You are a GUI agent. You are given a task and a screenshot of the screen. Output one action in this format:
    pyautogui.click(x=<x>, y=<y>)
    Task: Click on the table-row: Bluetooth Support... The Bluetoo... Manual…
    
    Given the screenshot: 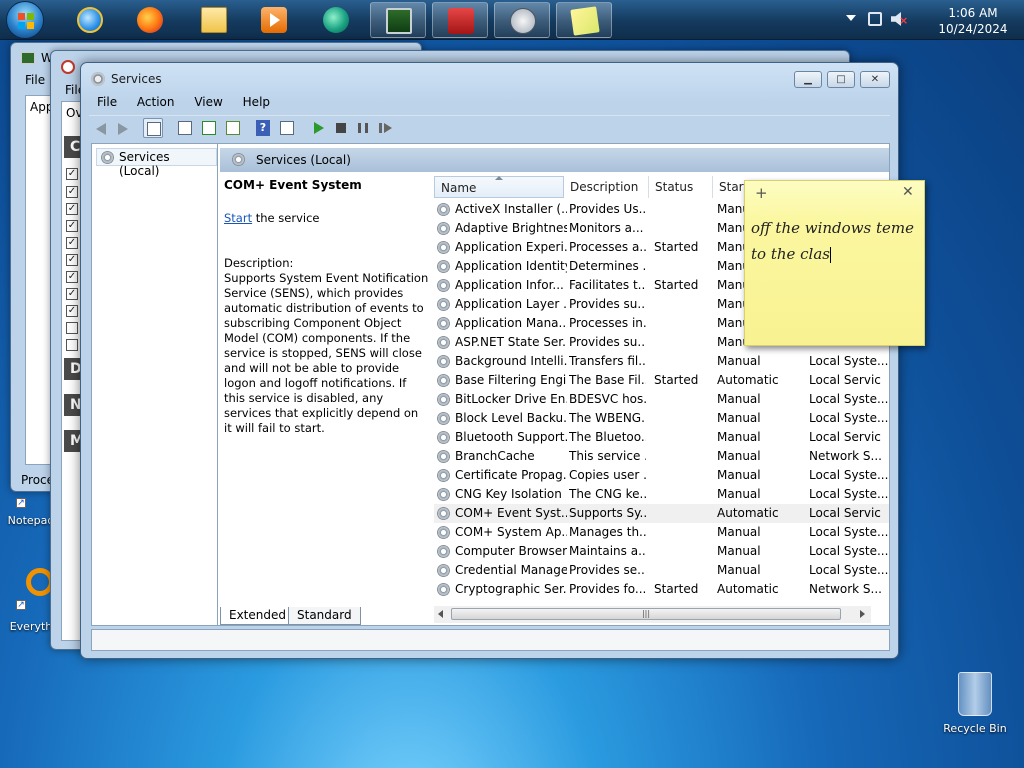 What is the action you would take?
    pyautogui.click(x=661, y=437)
    